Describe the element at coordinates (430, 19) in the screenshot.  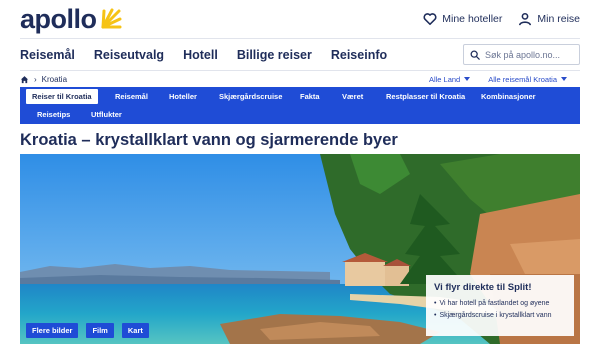
I see `heart-icon` at that location.